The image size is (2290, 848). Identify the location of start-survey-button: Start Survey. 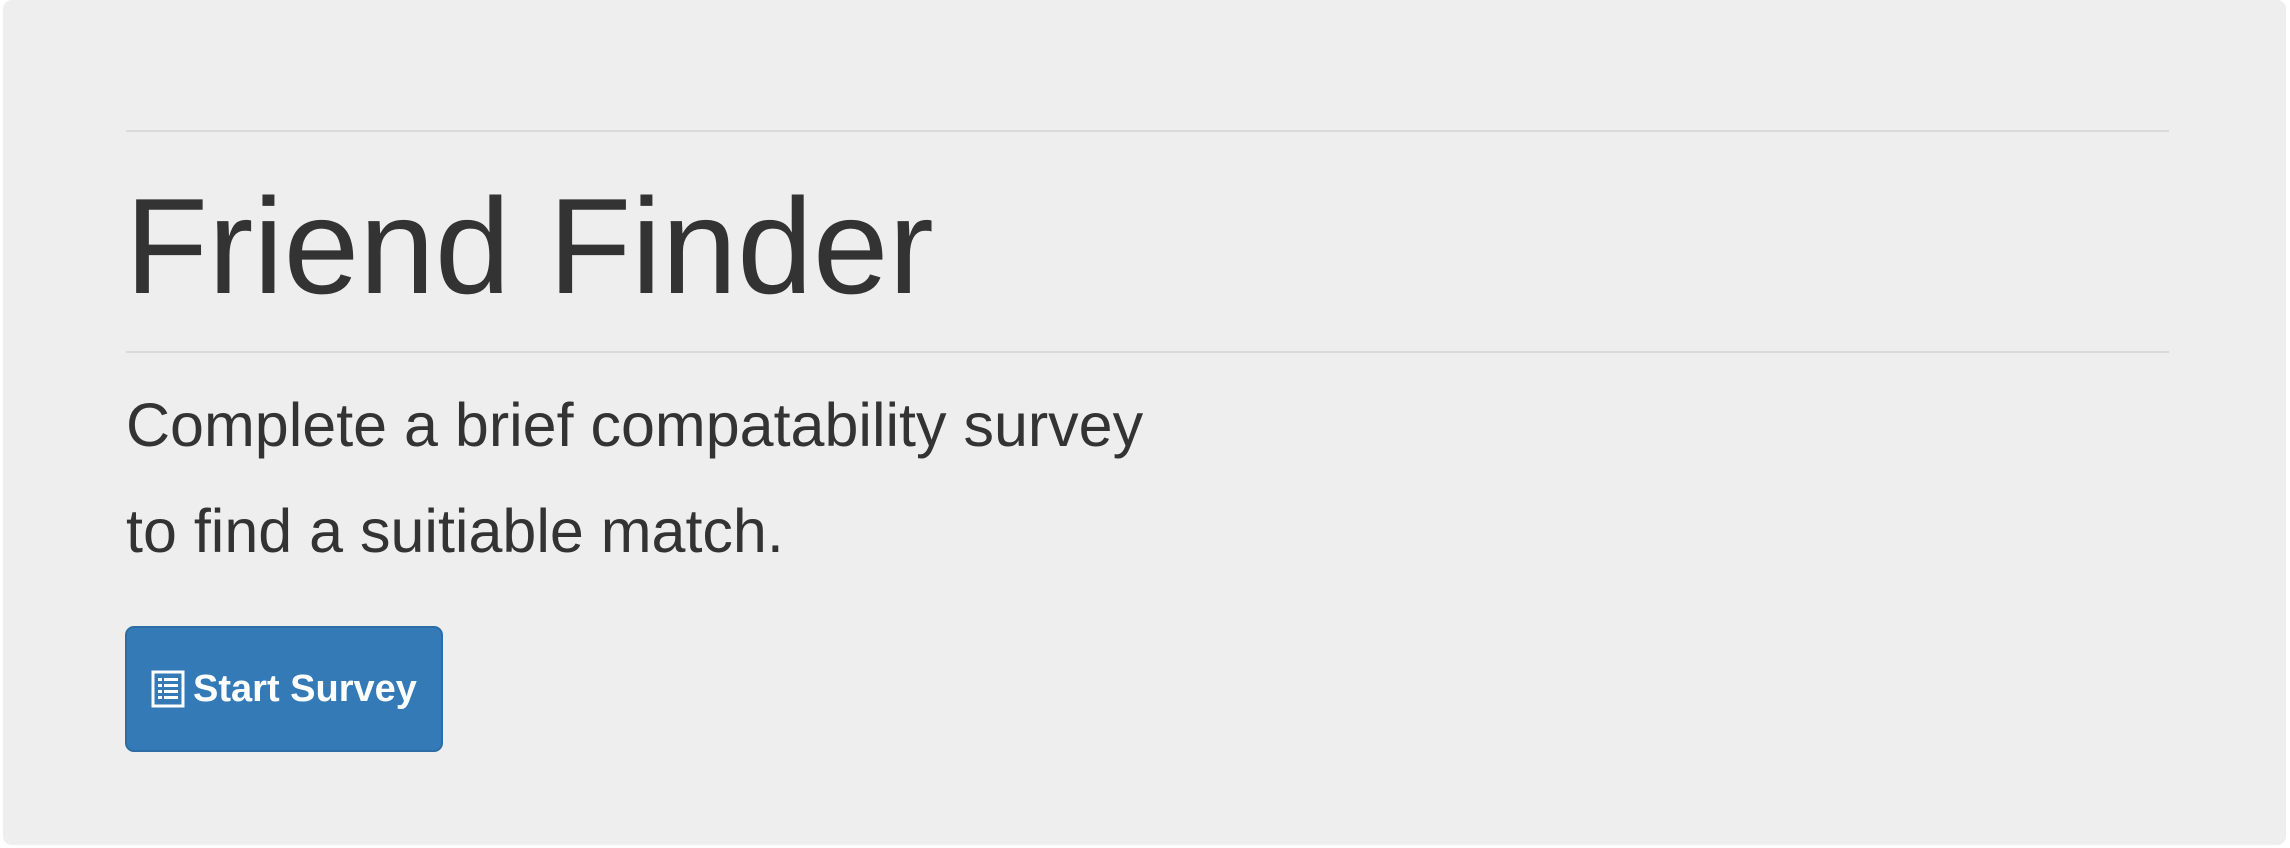
(284, 689).